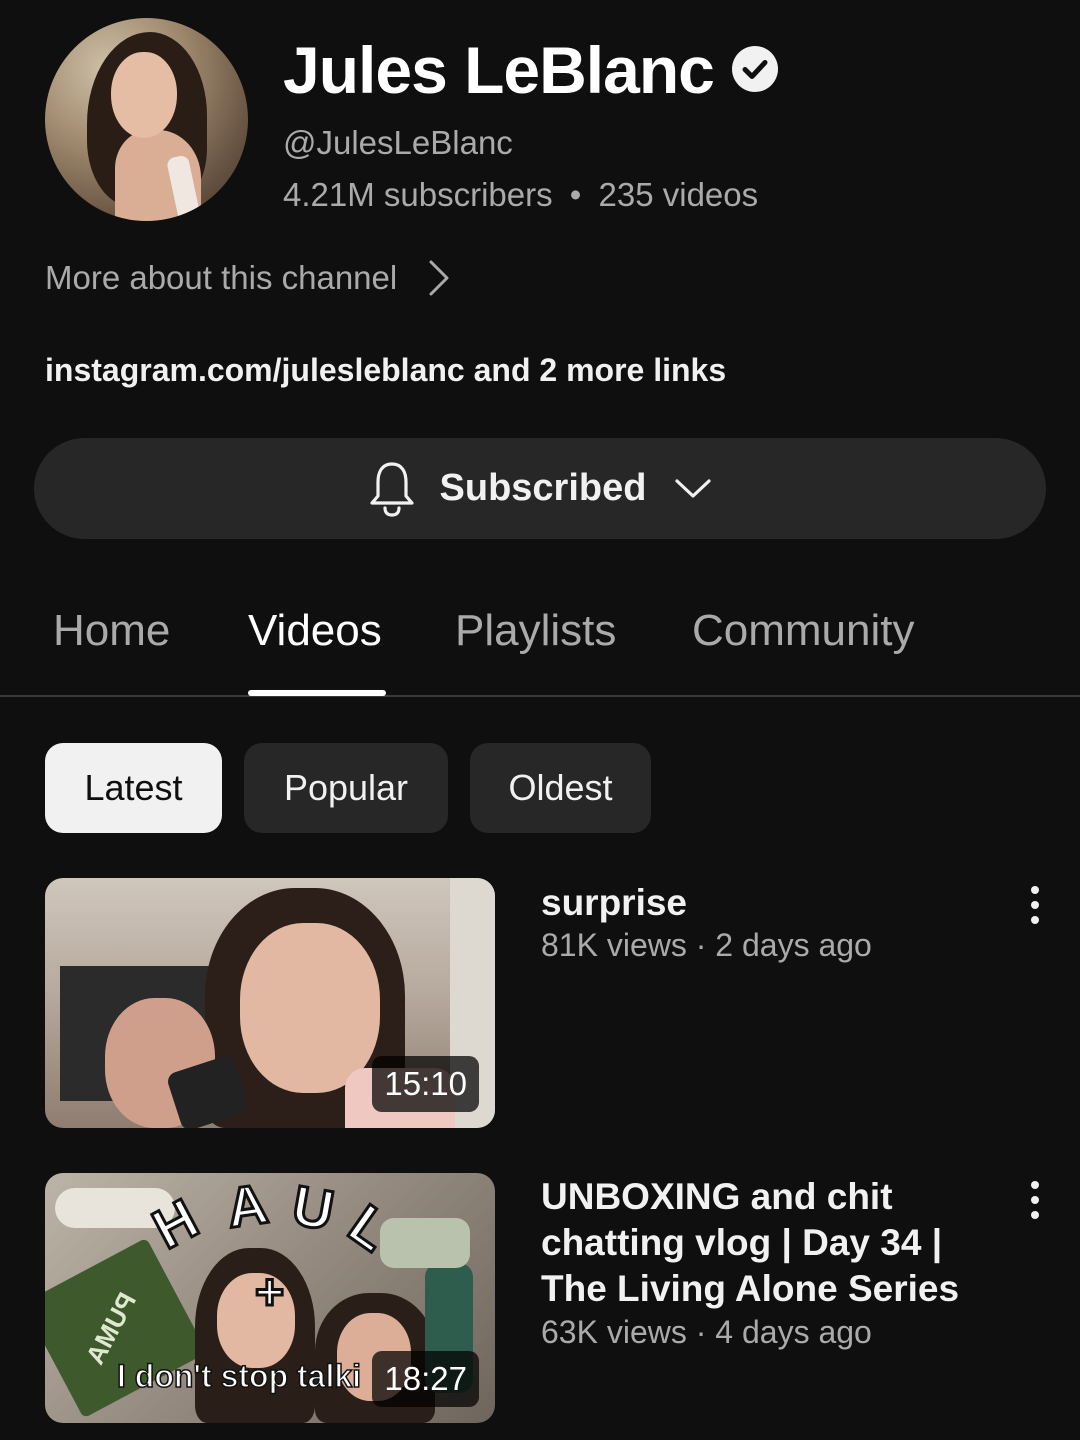 The height and width of the screenshot is (1440, 1080). Describe the element at coordinates (560, 788) in the screenshot. I see `filter-chip-oldest: Oldest` at that location.